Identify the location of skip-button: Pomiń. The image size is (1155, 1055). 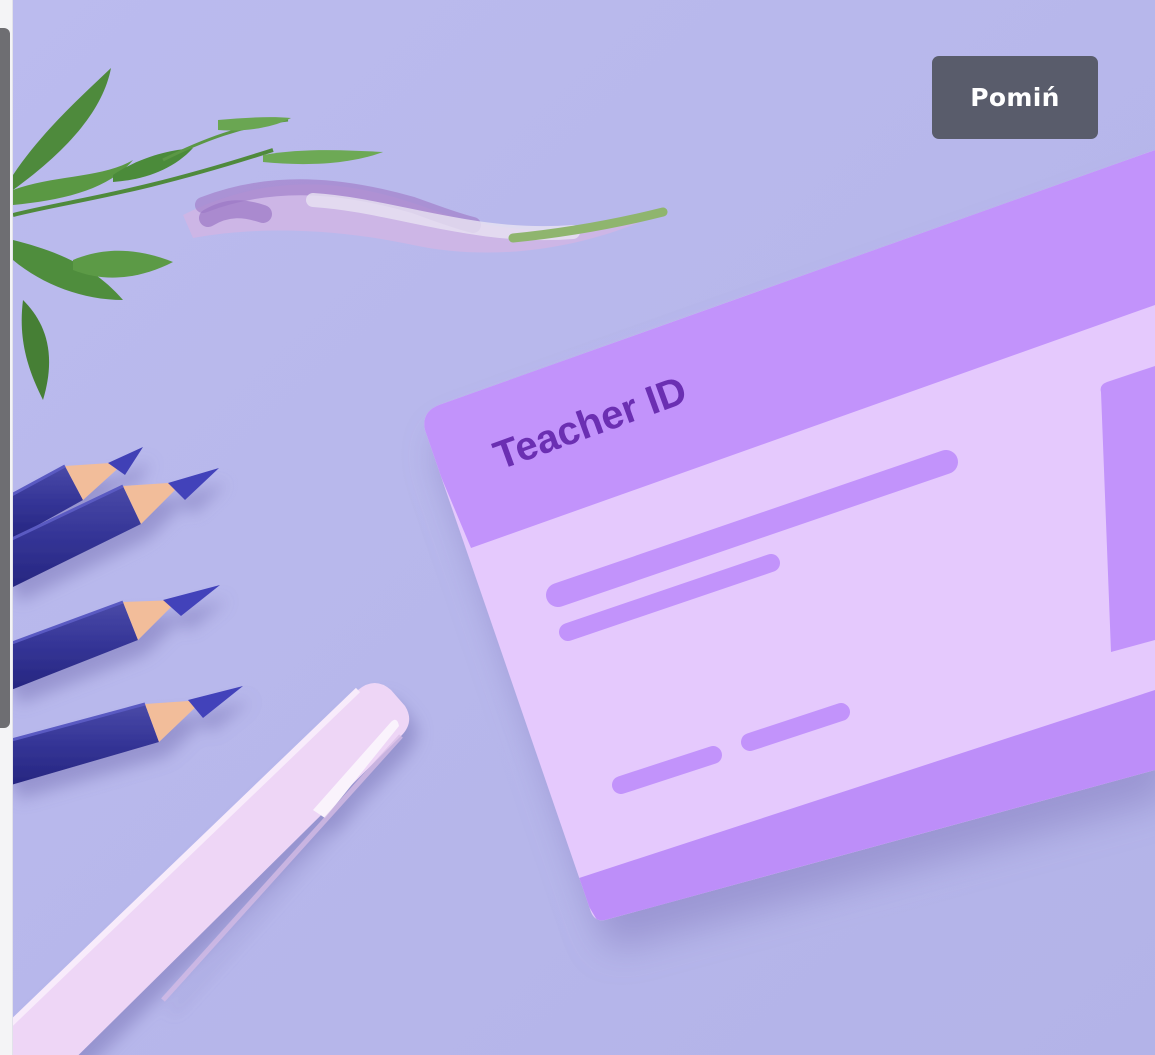
(1015, 97).